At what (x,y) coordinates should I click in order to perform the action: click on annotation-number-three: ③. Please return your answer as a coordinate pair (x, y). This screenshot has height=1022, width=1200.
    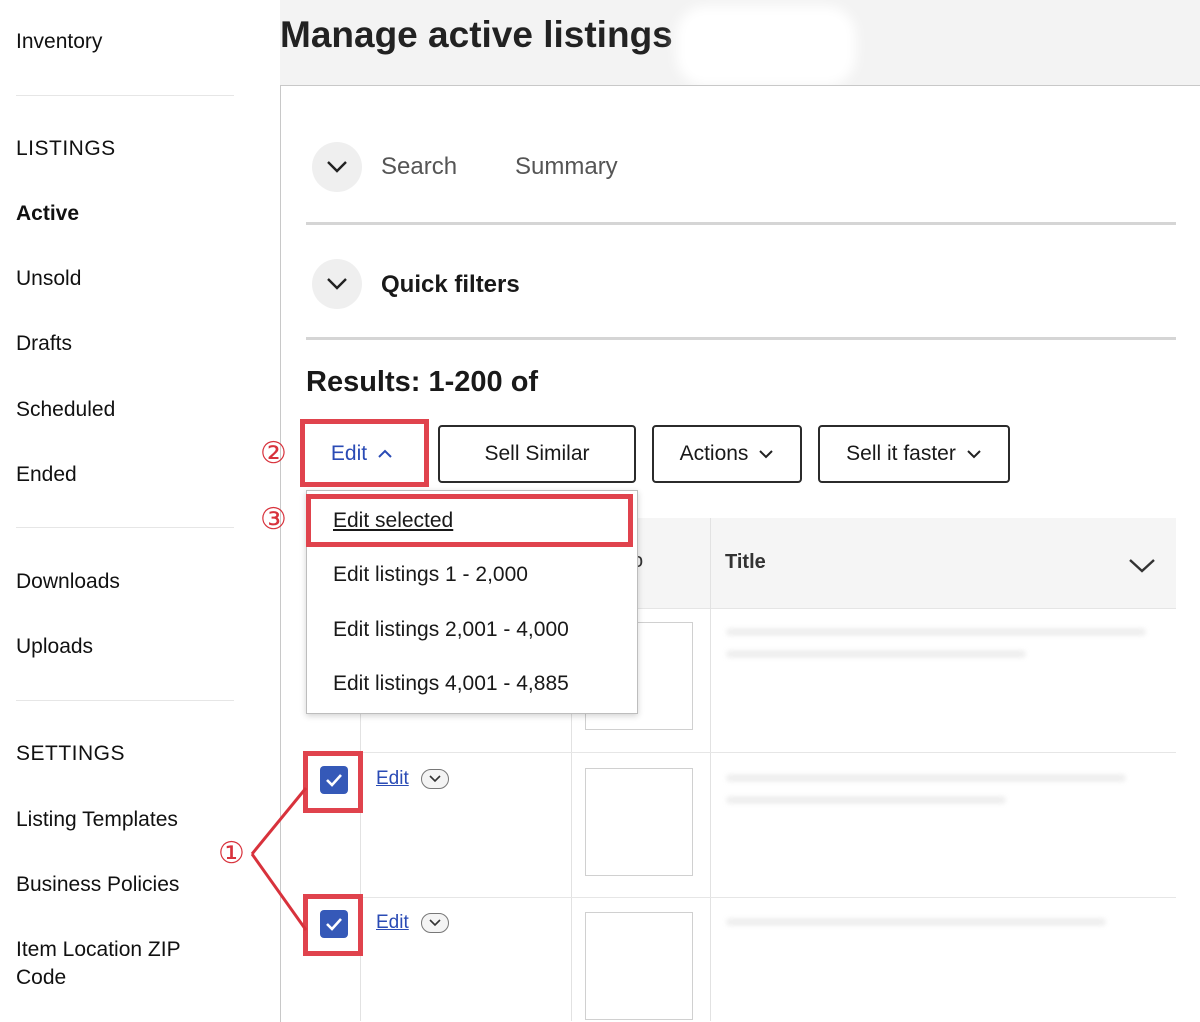
    Looking at the image, I should click on (273, 519).